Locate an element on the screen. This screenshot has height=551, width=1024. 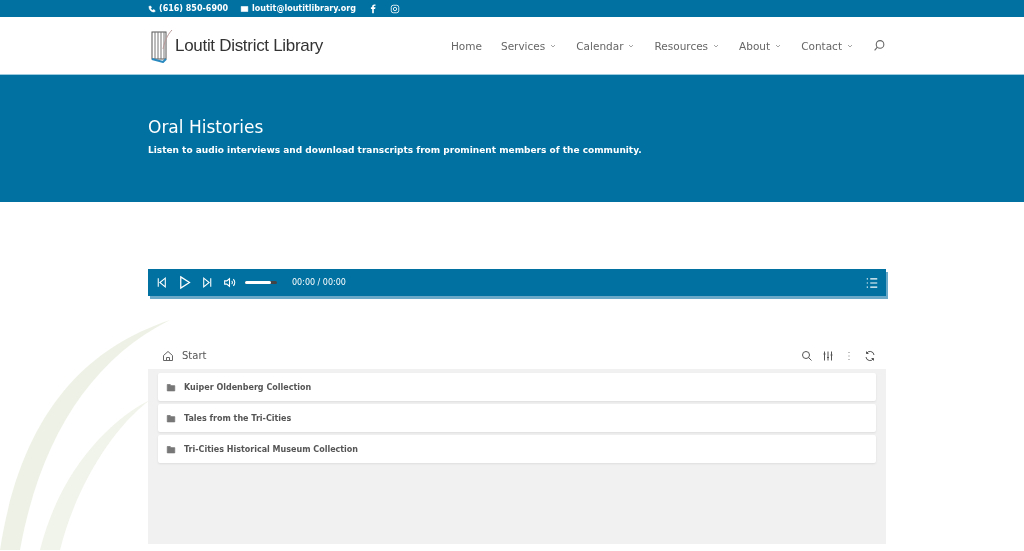
folder-row: Tri-Cities Historical Museum Collection is located at coordinates (517, 449).